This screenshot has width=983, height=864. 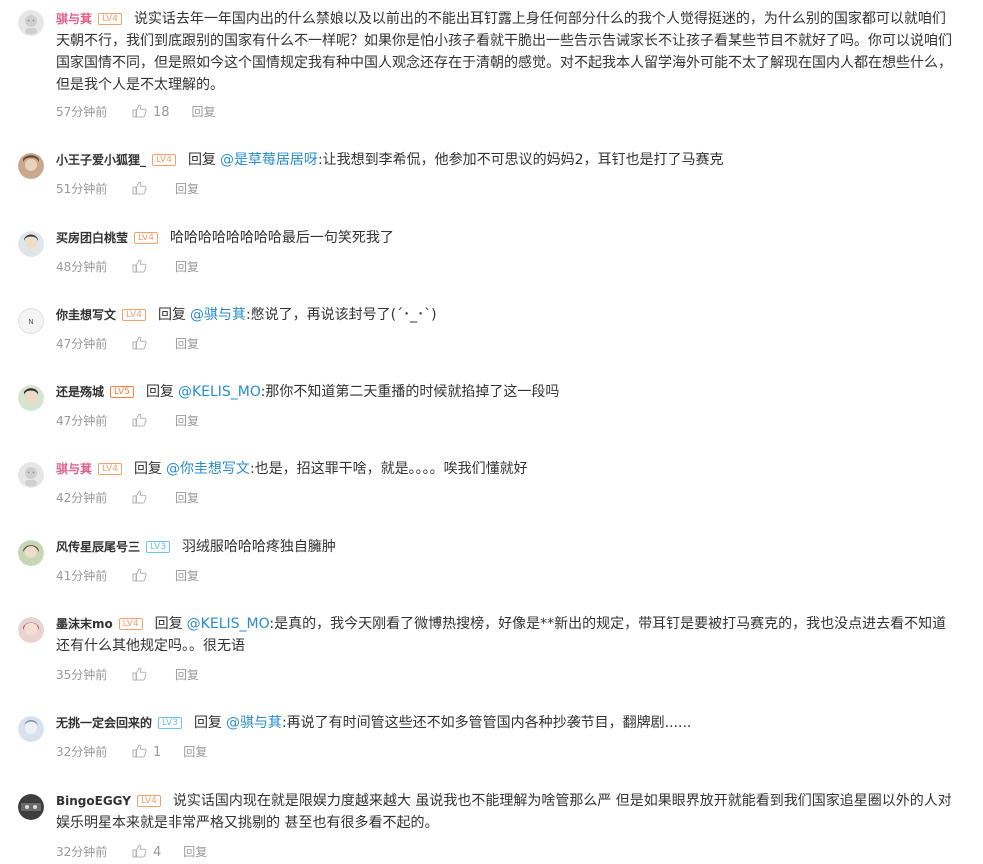 What do you see at coordinates (388, 469) in the screenshot?
I see `comment-text: :也是，招这罪干啥，就是。。。。唉我们懂就好` at bounding box center [388, 469].